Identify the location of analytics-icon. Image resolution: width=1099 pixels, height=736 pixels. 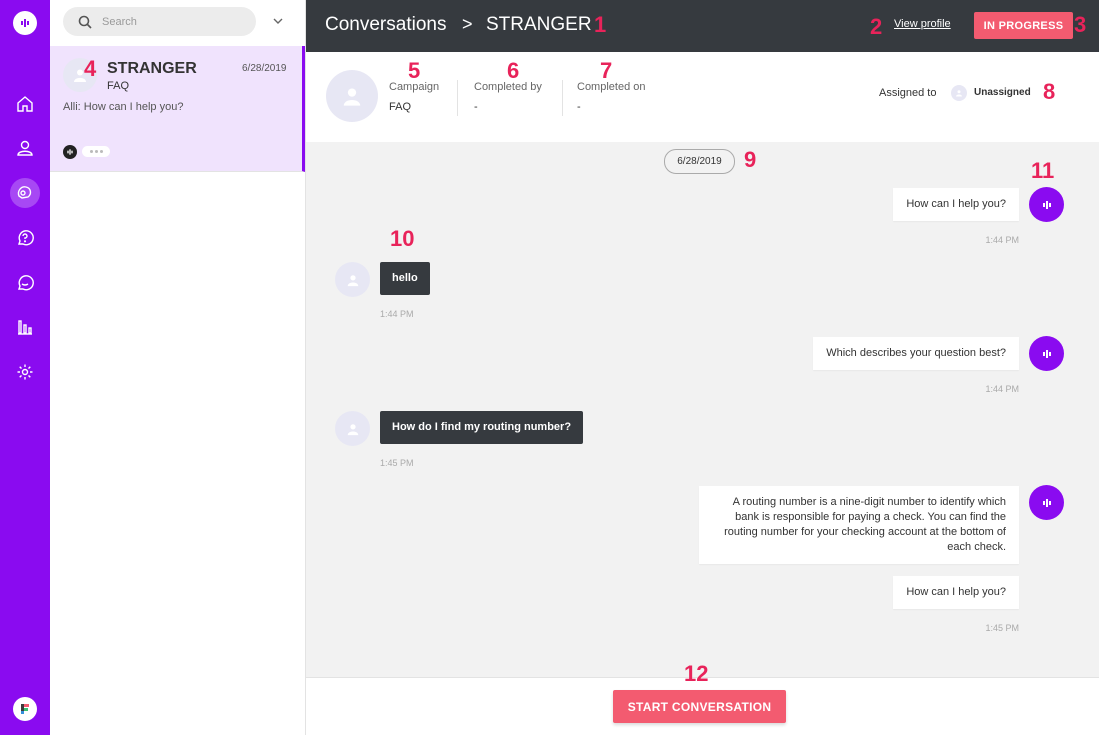
(25, 327).